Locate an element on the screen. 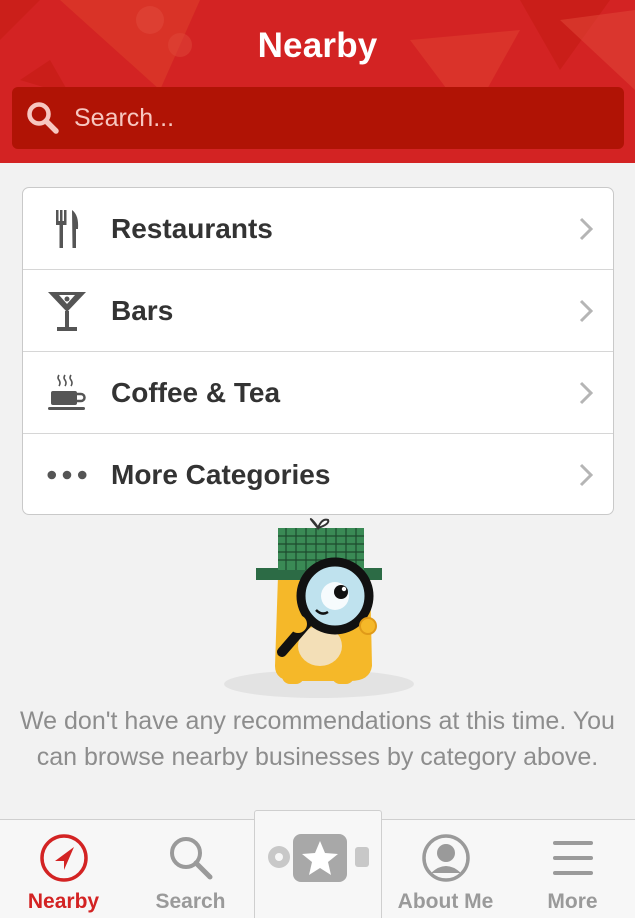 Image resolution: width=635 pixels, height=918 pixels. category-label: Coffee & Tea is located at coordinates (196, 392).